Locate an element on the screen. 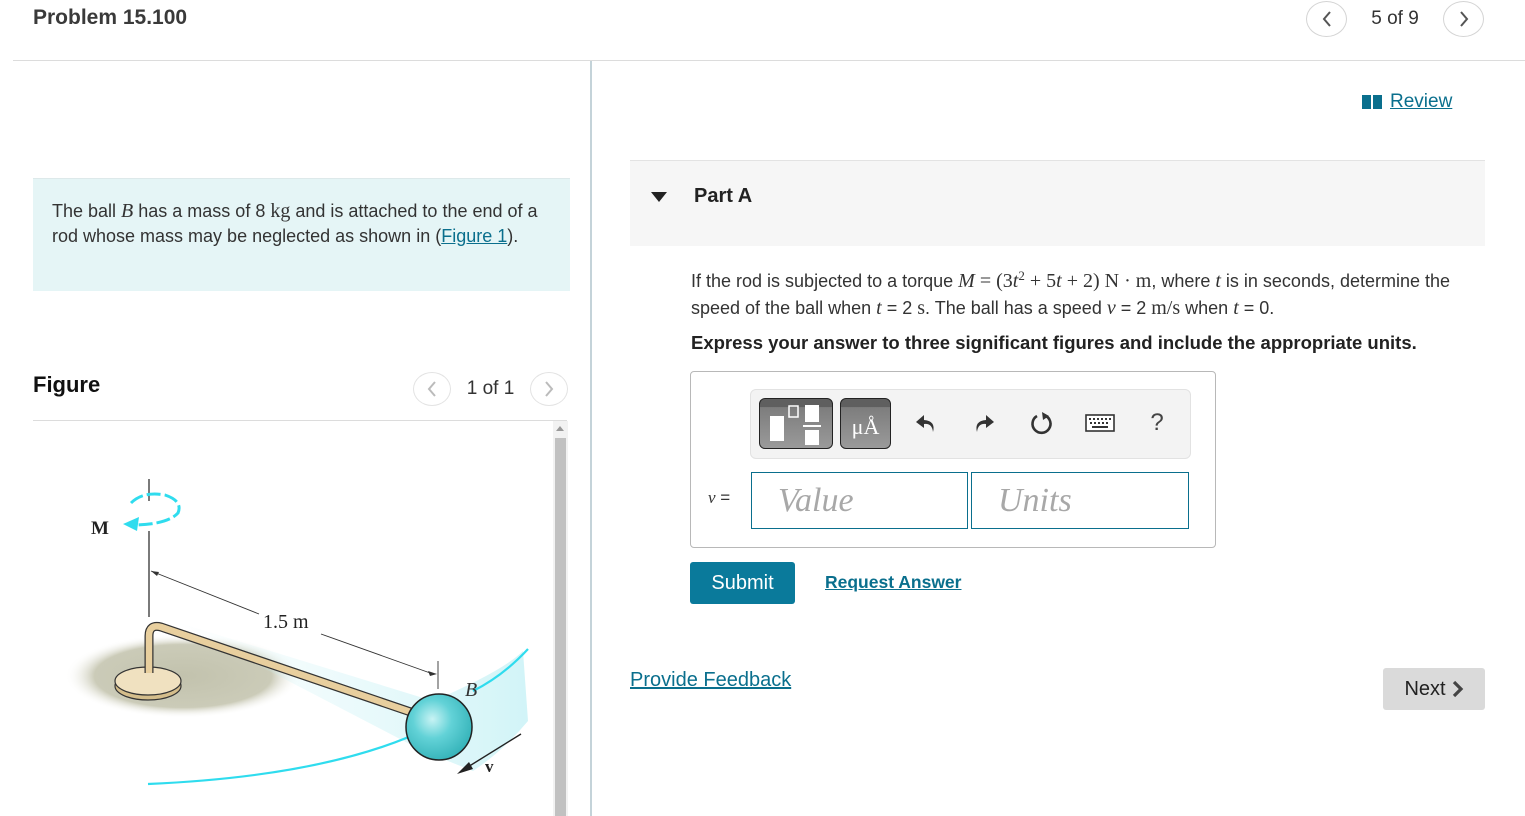 The height and width of the screenshot is (816, 1525). header-divider is located at coordinates (769, 60).